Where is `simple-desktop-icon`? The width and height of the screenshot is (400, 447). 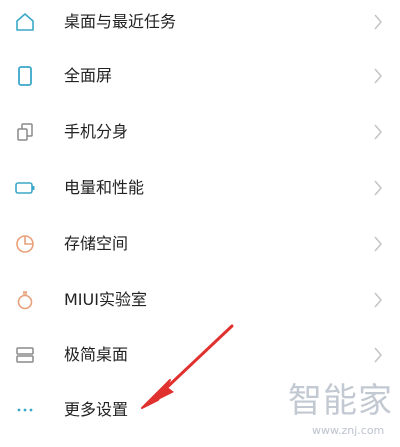 simple-desktop-icon is located at coordinates (25, 355).